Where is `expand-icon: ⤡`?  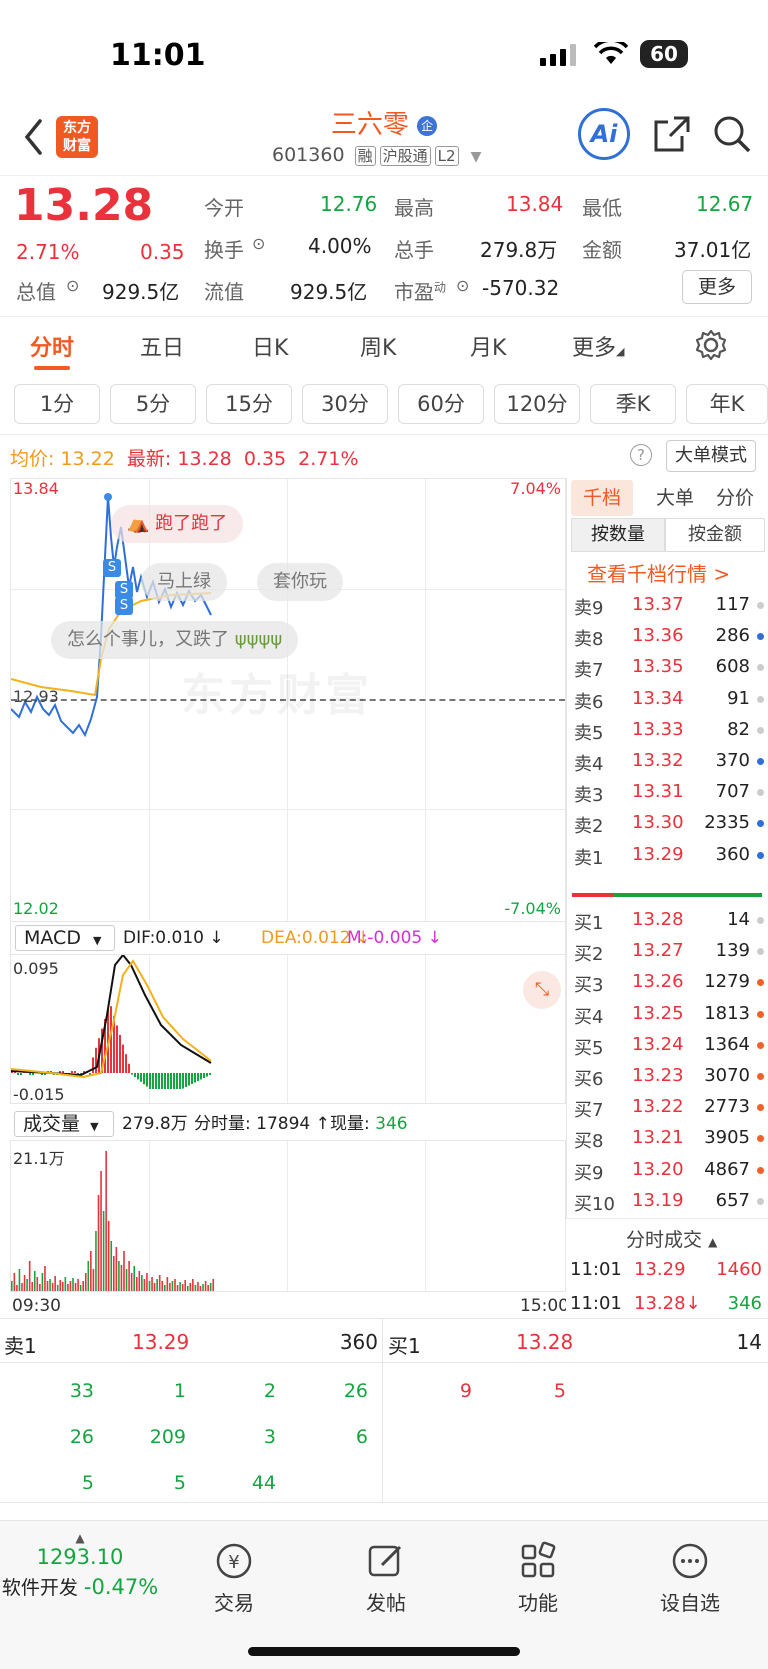
expand-icon: ⤡ is located at coordinates (542, 990).